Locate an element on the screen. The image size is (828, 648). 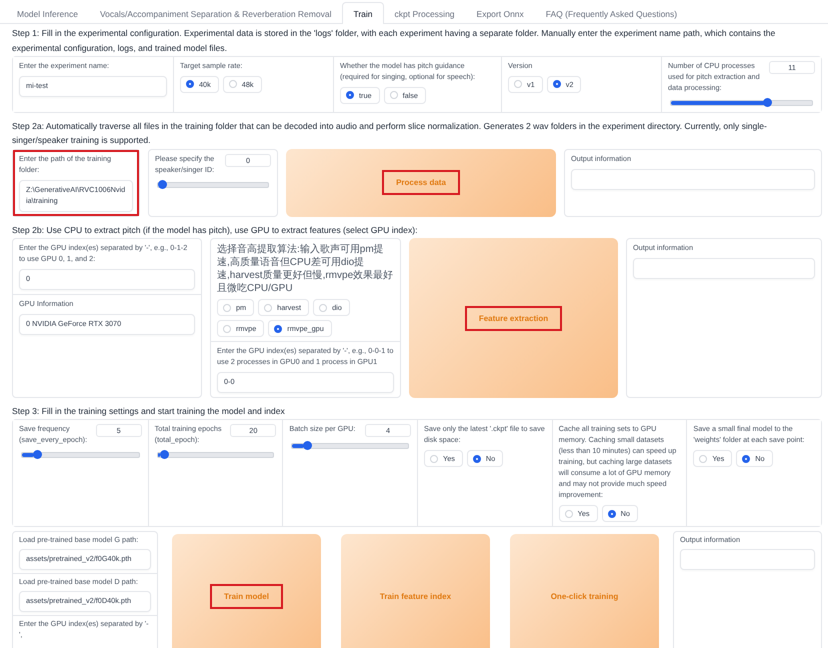
tab: Vocals/Accompaniment Separation & Reverberation Removal is located at coordinates (215, 13).